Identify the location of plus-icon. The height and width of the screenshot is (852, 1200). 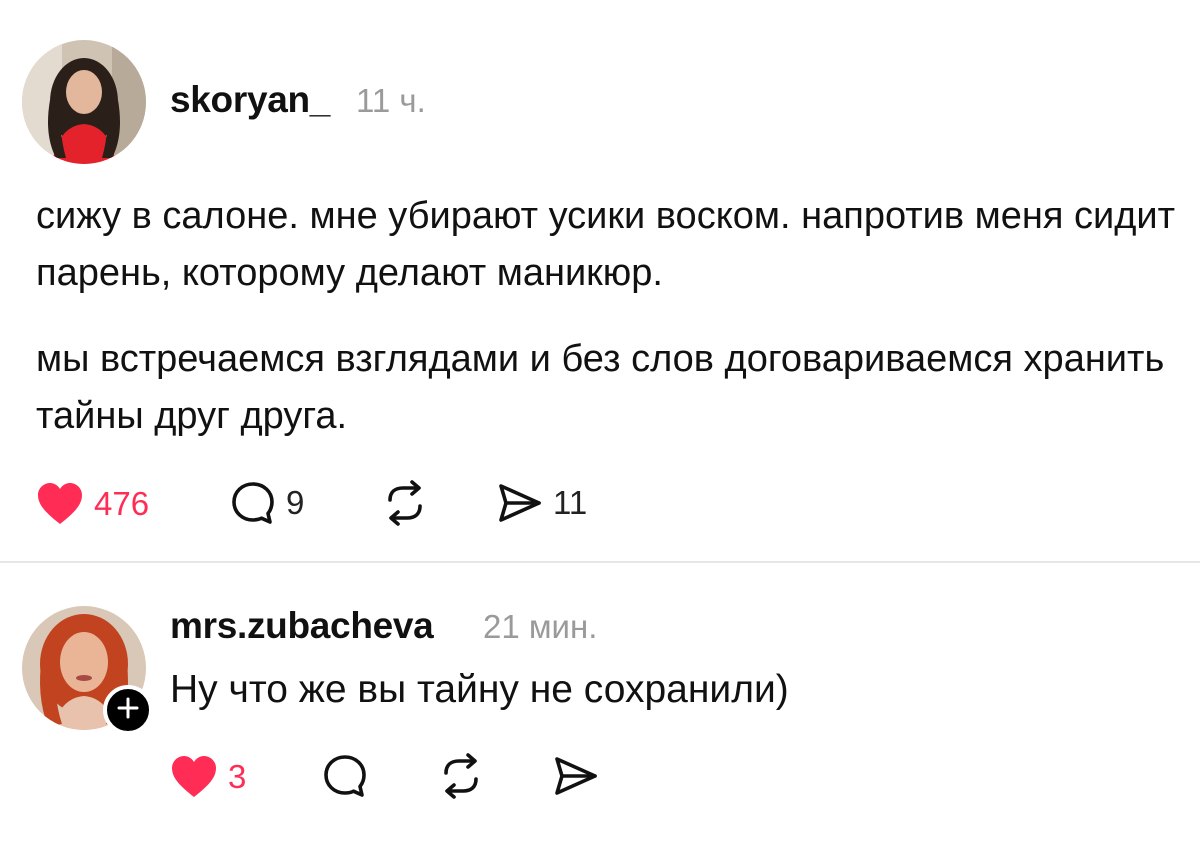
(128, 710).